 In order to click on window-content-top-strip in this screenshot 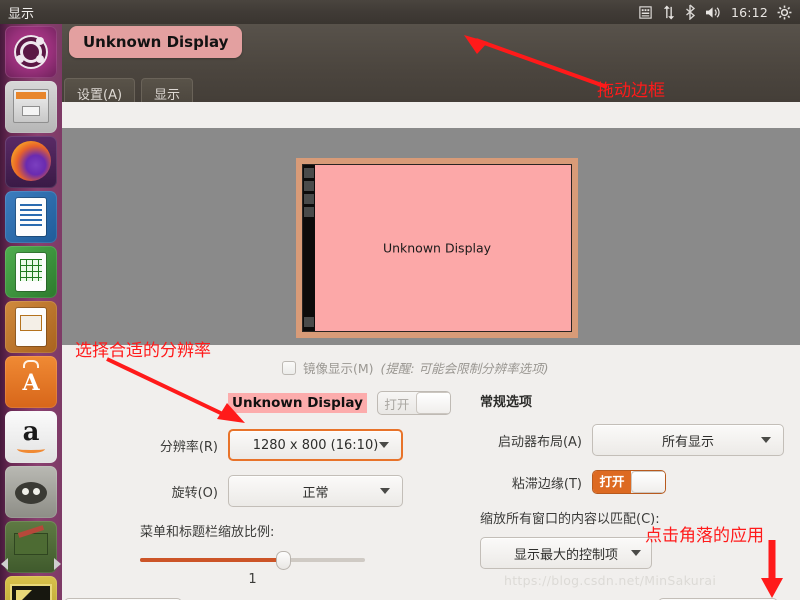, I will do `click(431, 115)`.